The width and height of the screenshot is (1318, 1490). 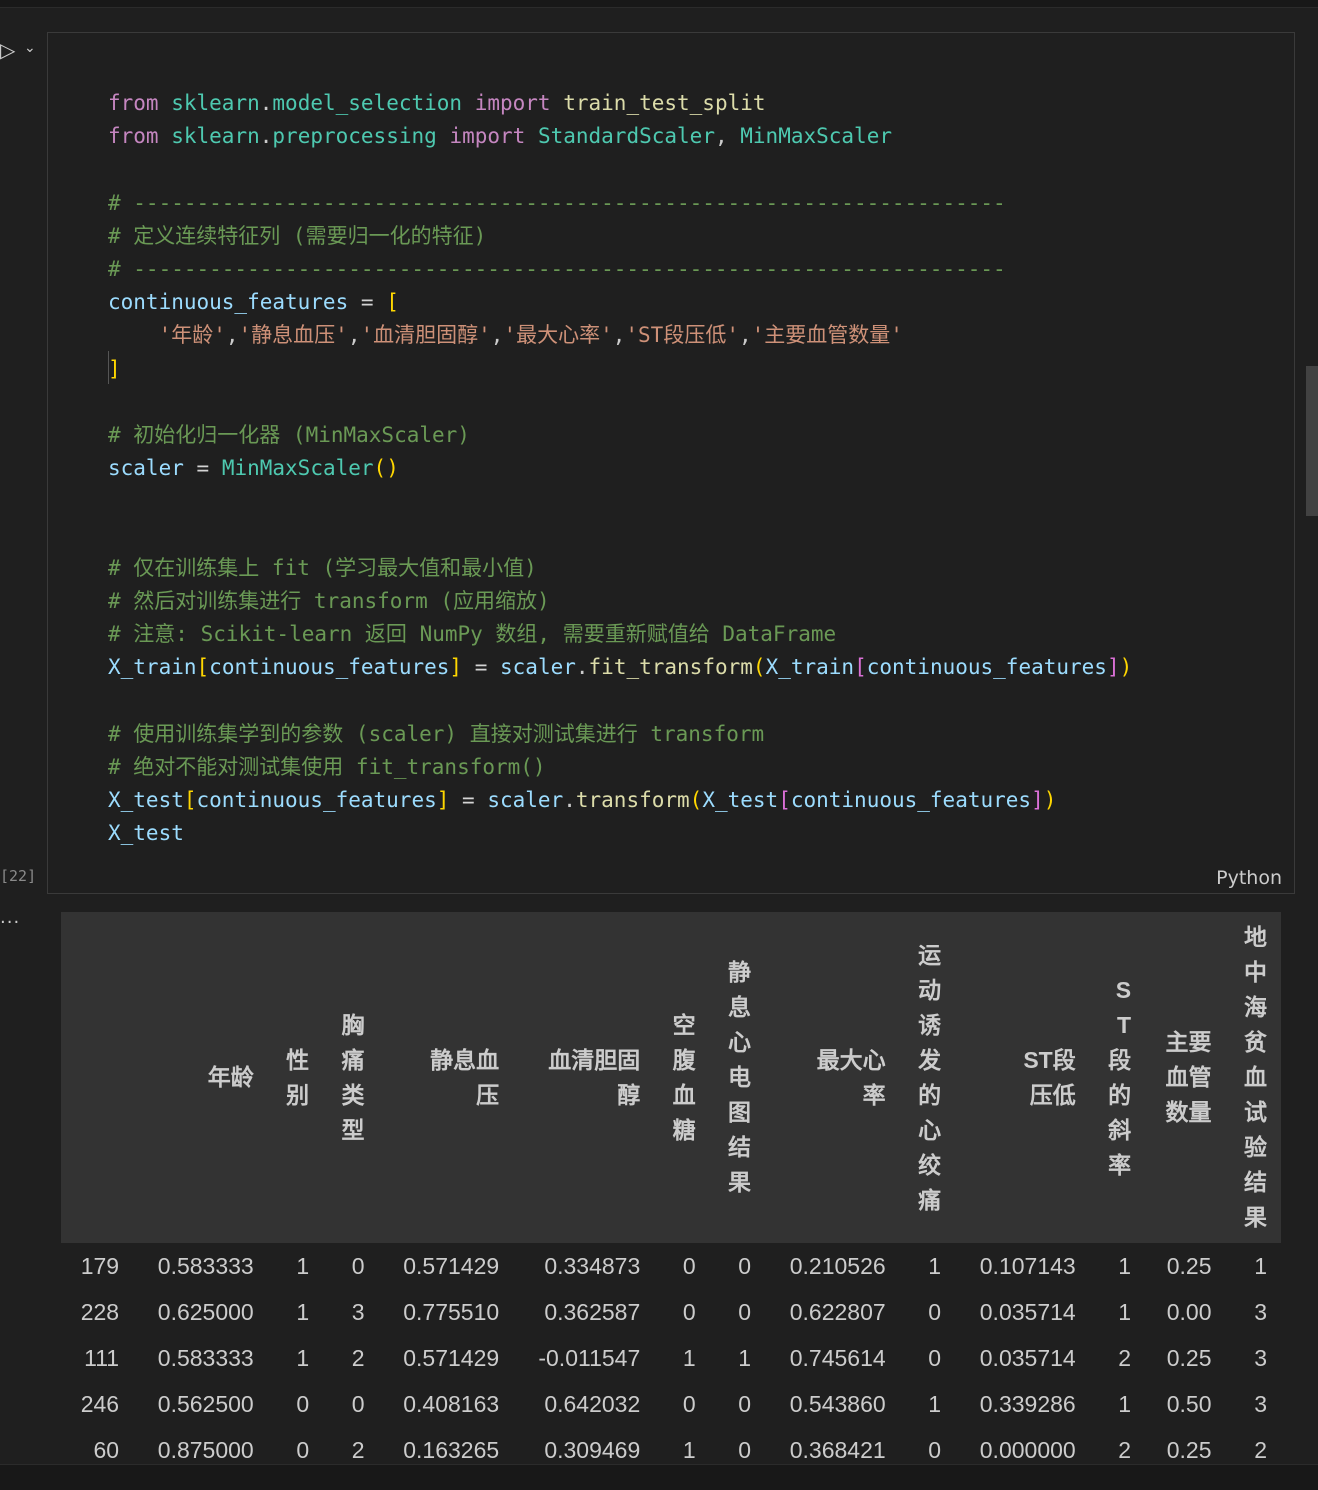 What do you see at coordinates (592, 1266) in the screenshot?
I see `table-cell: 0.334873` at bounding box center [592, 1266].